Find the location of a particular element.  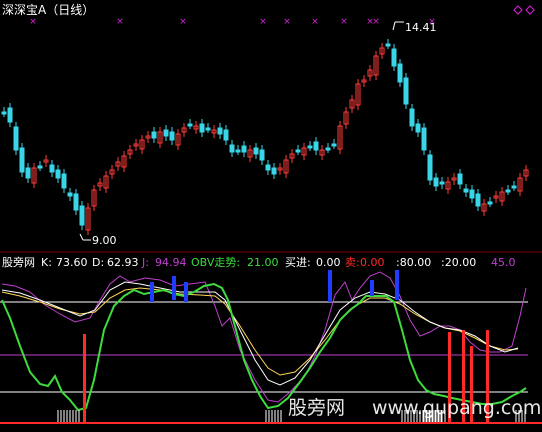

obv-label: OBV走势: is located at coordinates (215, 262).